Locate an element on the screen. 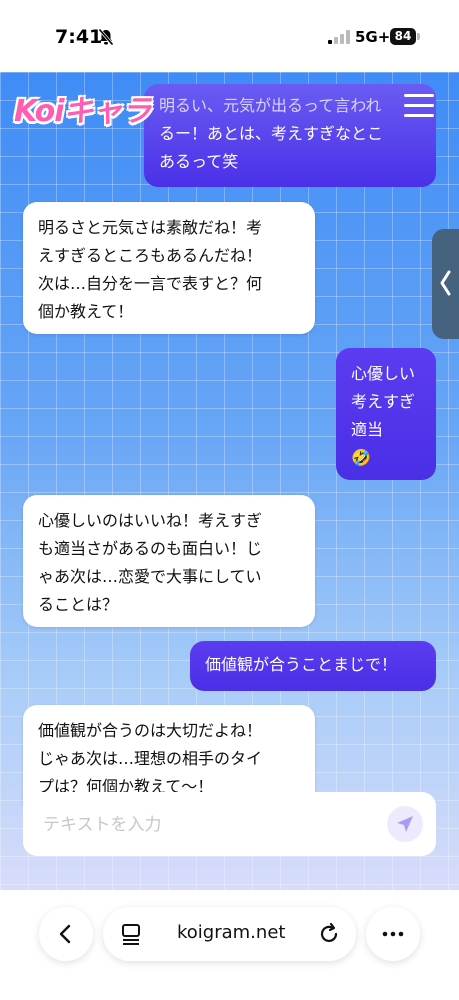  message-input is located at coordinates (208, 825).